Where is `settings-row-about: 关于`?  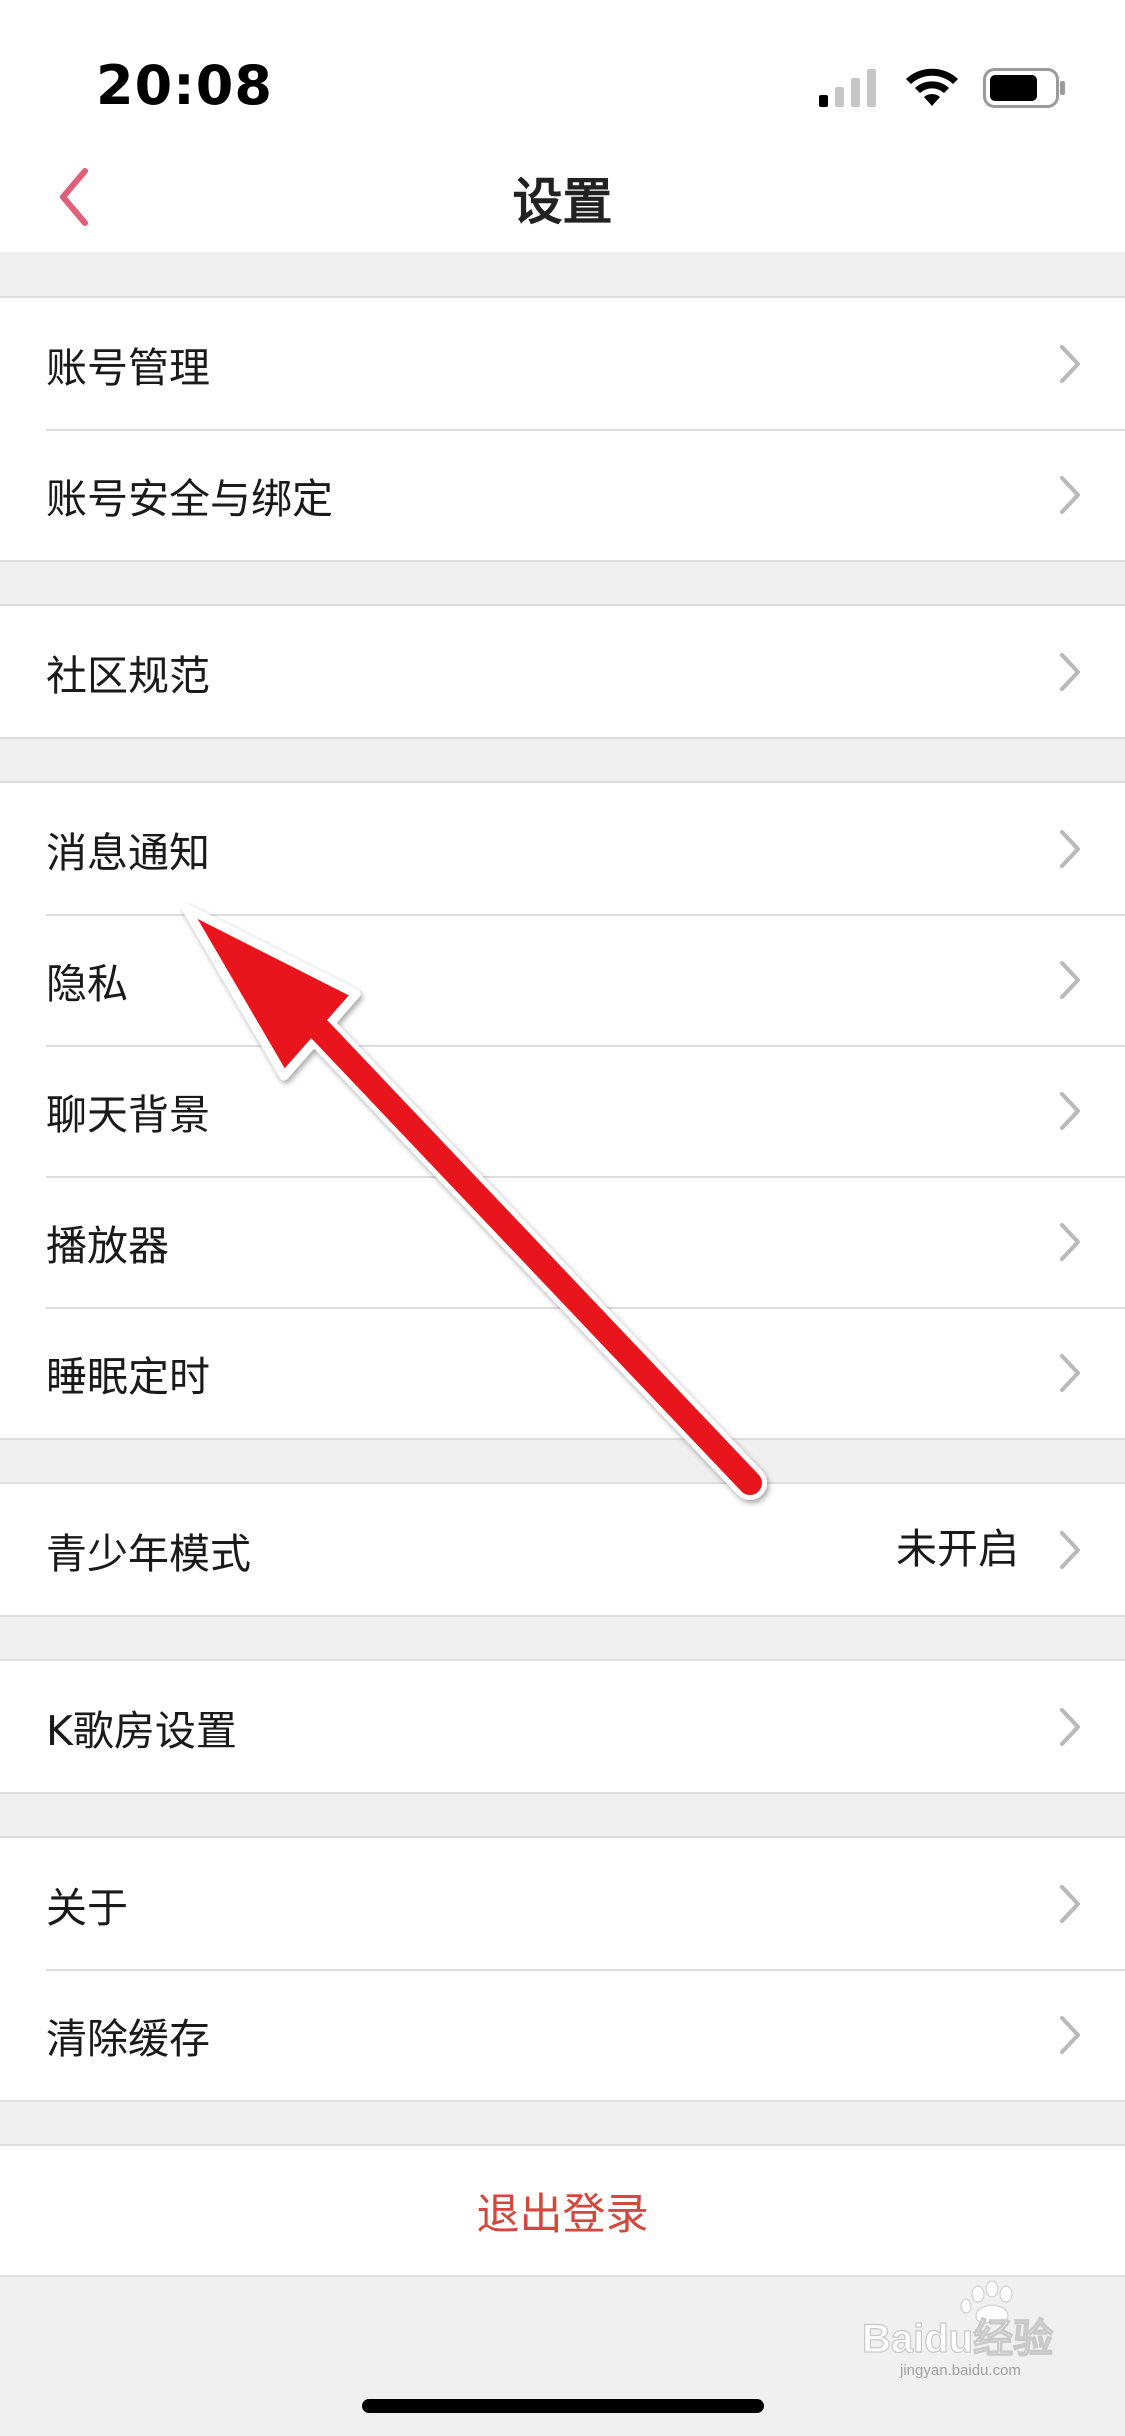 settings-row-about: 关于 is located at coordinates (562, 1903).